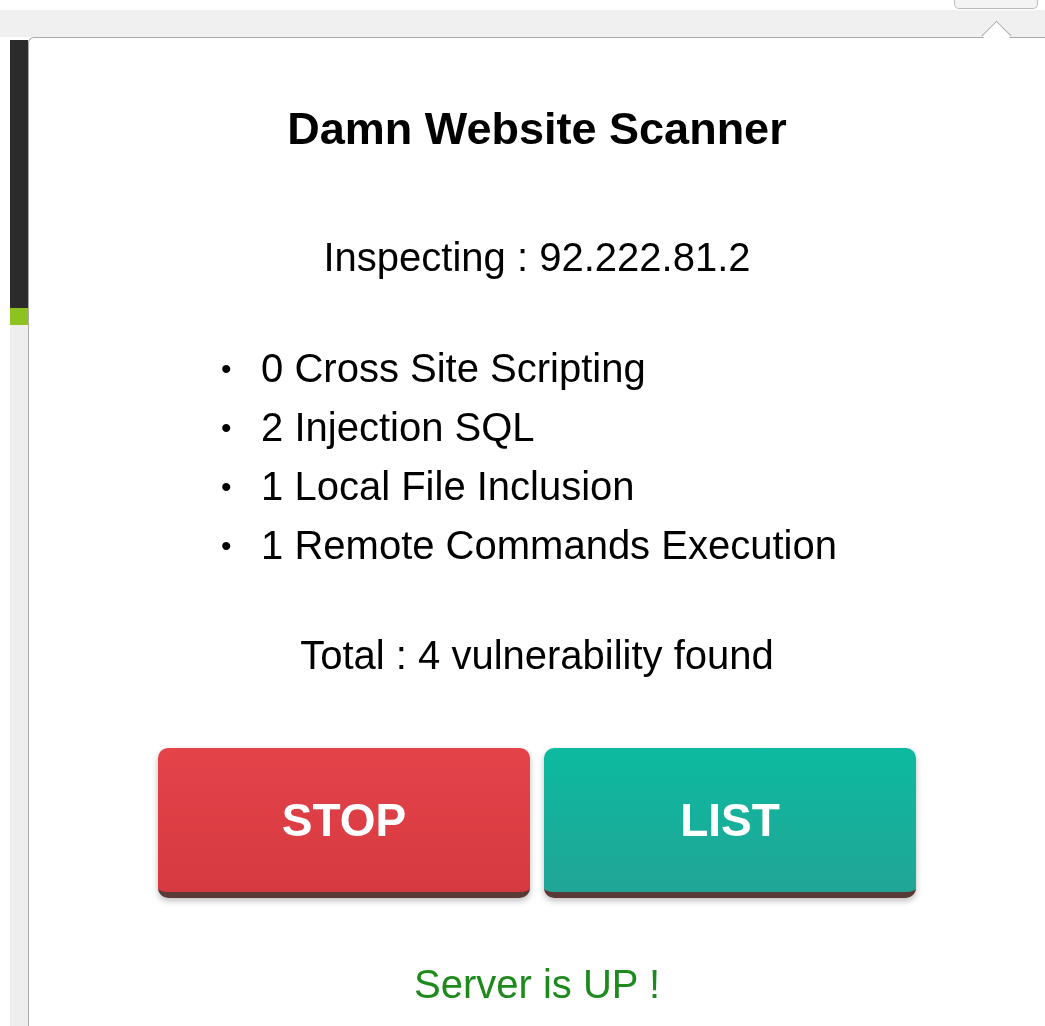  What do you see at coordinates (537, 129) in the screenshot?
I see `app-title: Damn Website Scanner` at bounding box center [537, 129].